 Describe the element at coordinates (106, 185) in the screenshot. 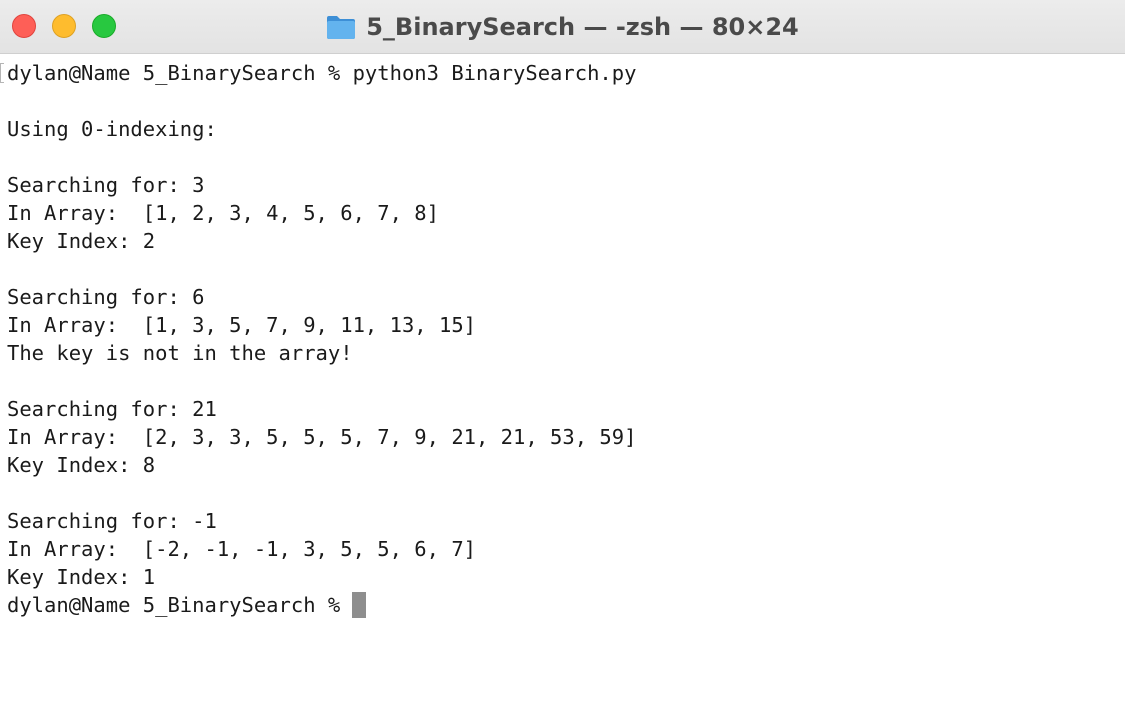

I see `output-line: Searching for: 3` at that location.